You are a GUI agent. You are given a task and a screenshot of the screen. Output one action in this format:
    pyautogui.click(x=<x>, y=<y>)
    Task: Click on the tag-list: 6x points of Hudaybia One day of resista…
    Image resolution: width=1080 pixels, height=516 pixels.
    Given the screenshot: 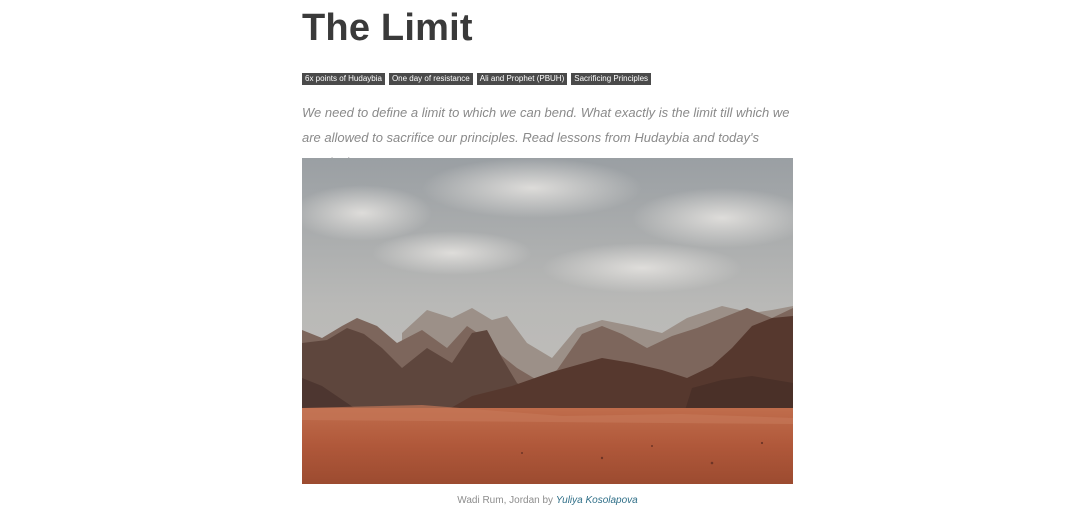 What is the action you would take?
    pyautogui.click(x=477, y=79)
    